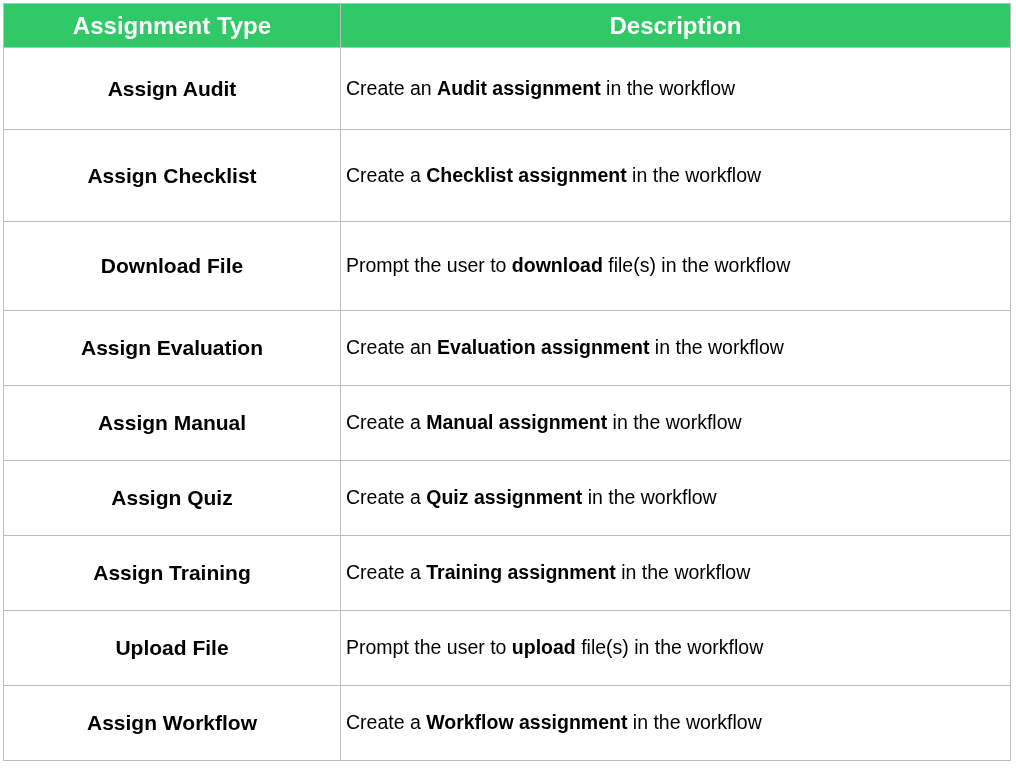 The image size is (1016, 770). Describe the element at coordinates (675, 573) in the screenshot. I see `table-cell: Create a Training assignment in the workflow` at that location.